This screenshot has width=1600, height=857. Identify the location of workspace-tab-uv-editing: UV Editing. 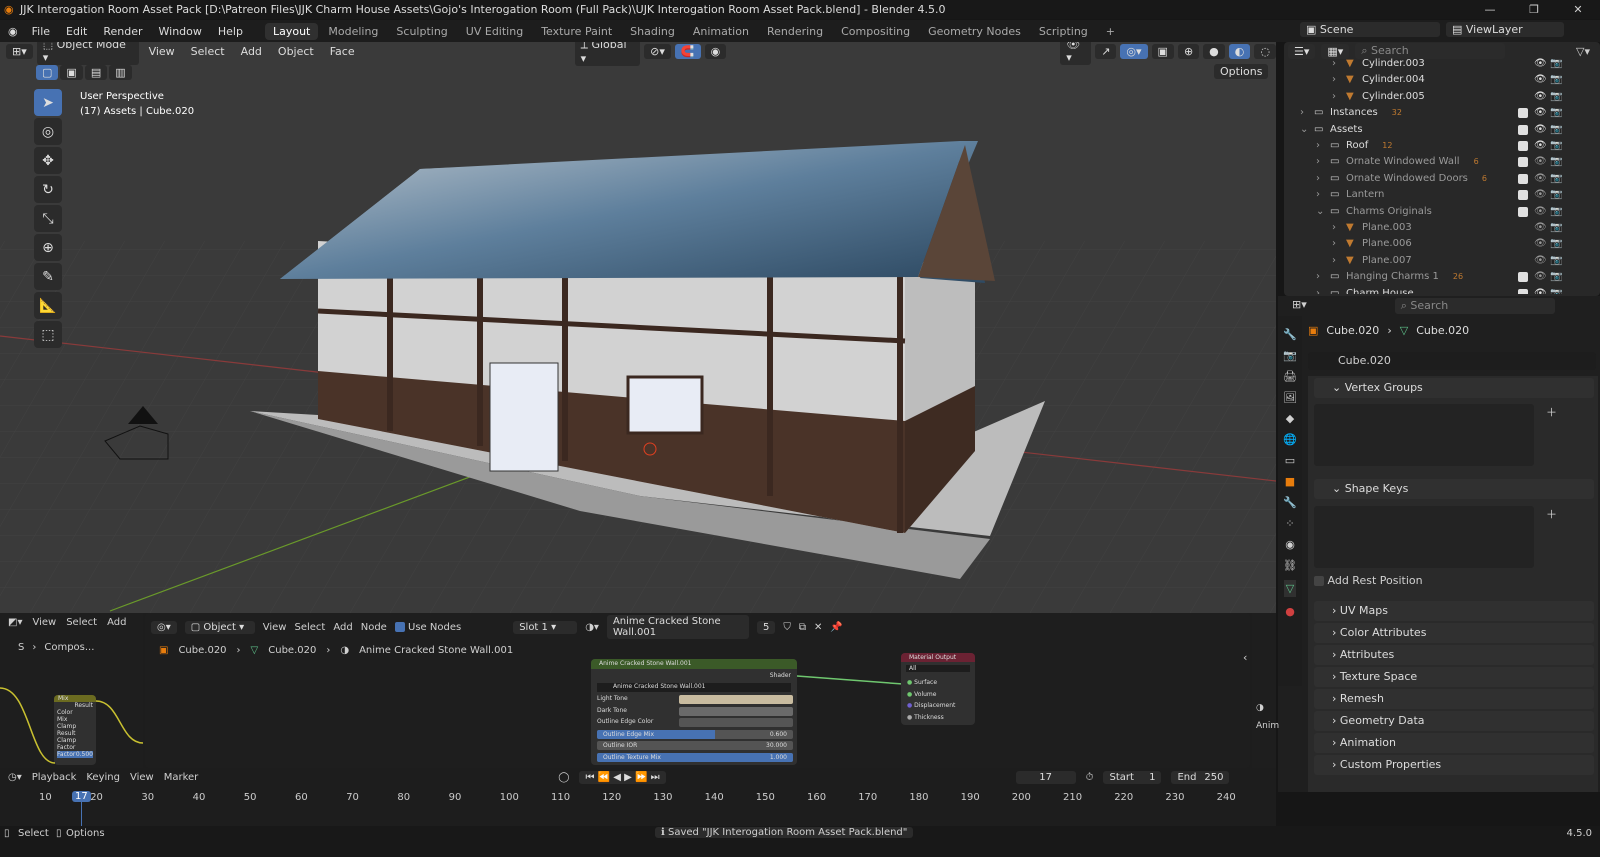
(494, 31).